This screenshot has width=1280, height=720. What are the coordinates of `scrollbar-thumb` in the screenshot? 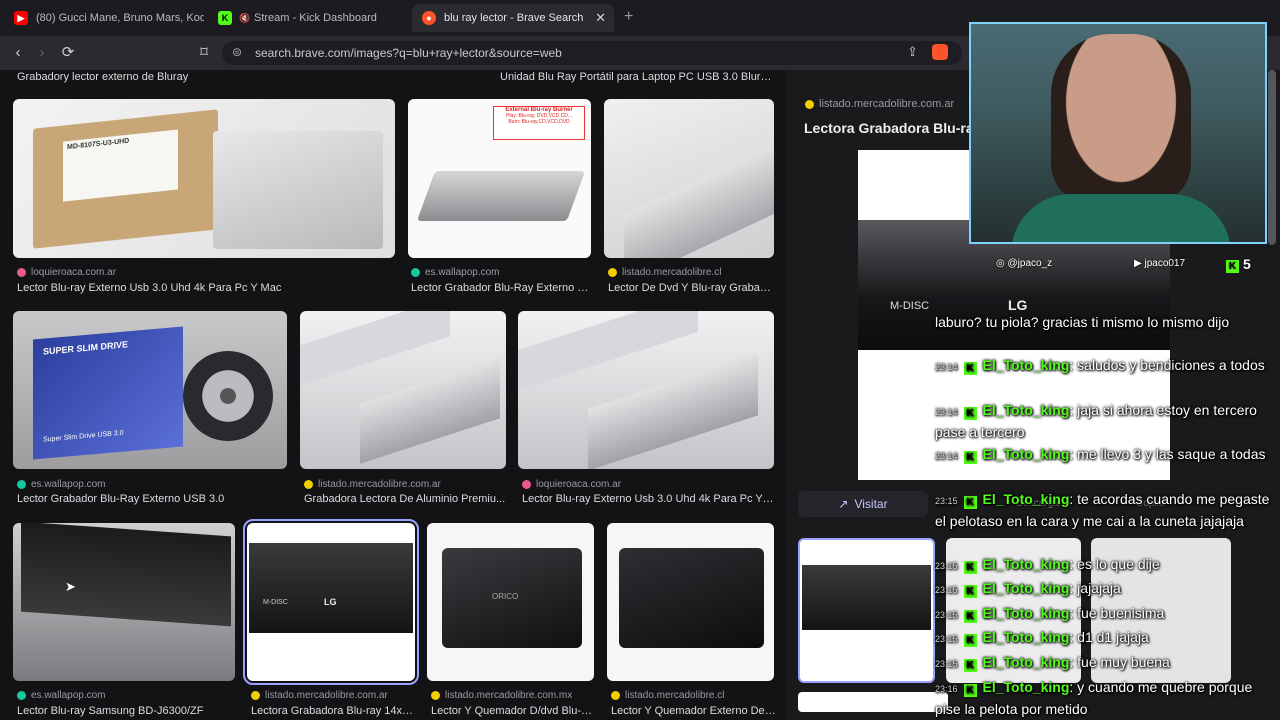 It's located at (1272, 157).